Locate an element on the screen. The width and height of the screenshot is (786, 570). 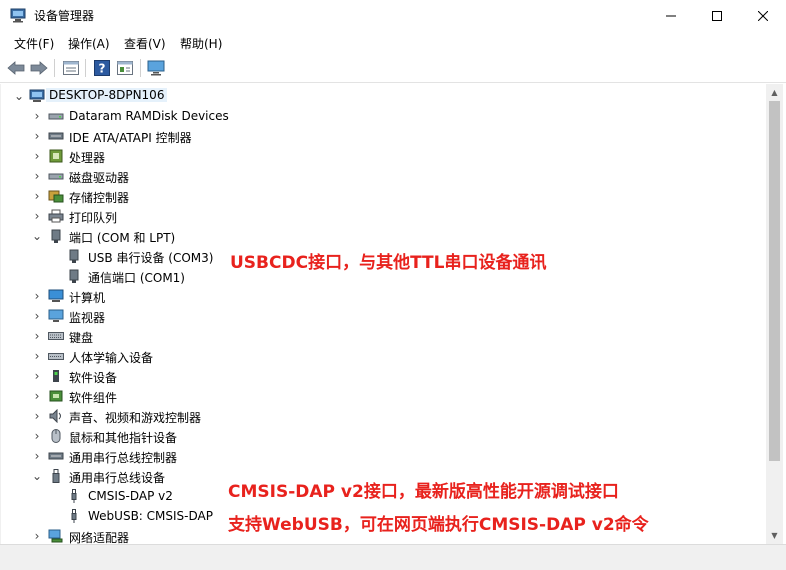
scroll-thumb is located at coordinates (774, 281).